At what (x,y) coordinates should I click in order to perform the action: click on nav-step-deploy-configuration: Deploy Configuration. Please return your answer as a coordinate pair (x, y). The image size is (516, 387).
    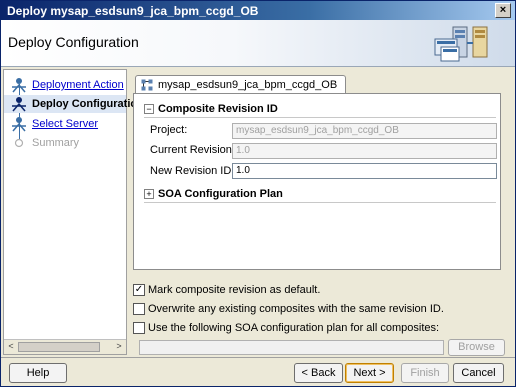
    Looking at the image, I should click on (74, 104).